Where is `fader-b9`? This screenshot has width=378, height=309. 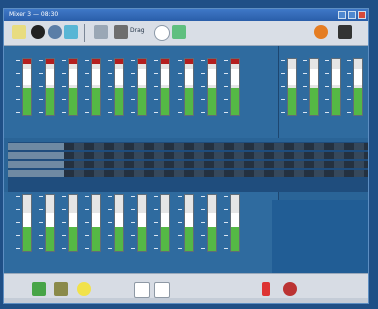 fader-b9 is located at coordinates (212, 223).